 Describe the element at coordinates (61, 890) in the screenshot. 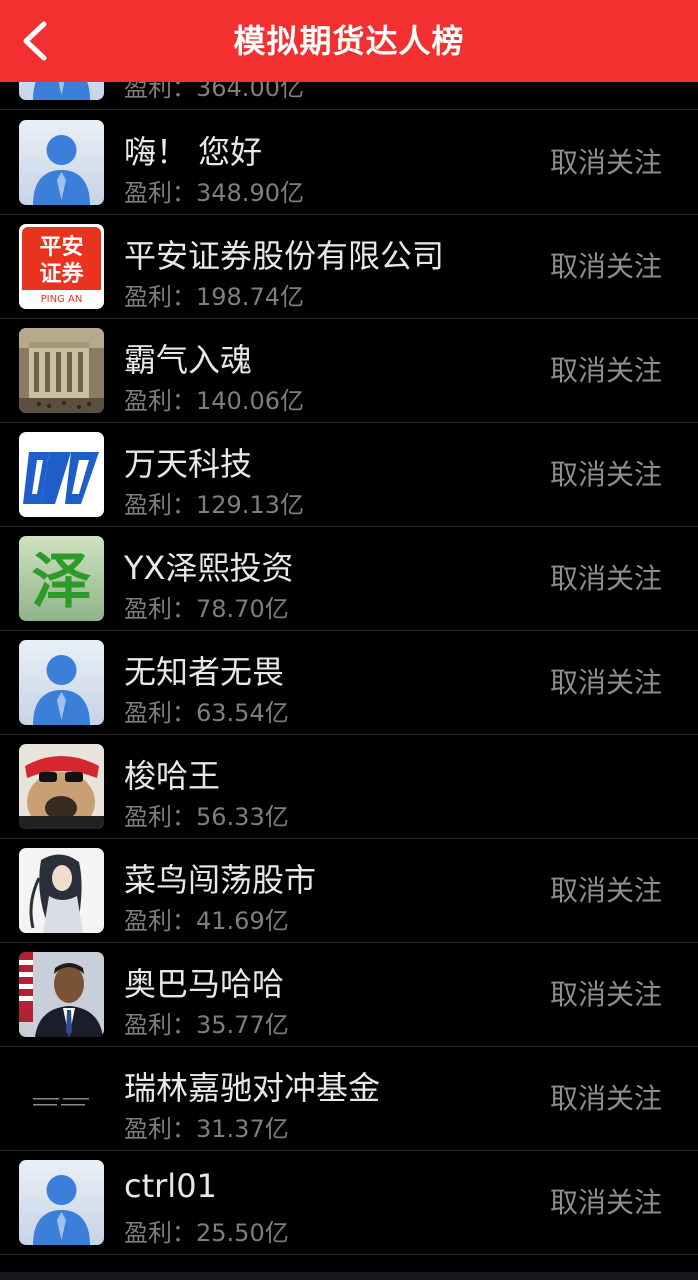

I see `illustrated-portrait-icon` at that location.